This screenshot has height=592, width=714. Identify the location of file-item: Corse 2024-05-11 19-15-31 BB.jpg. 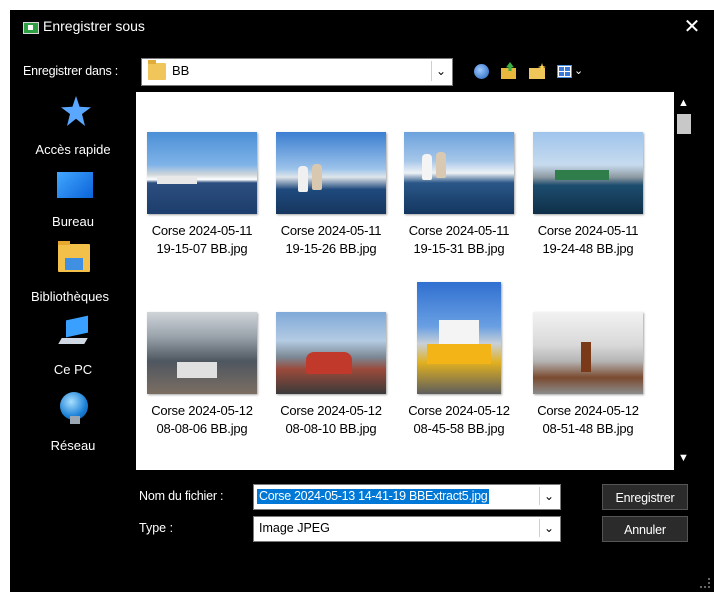
(459, 207).